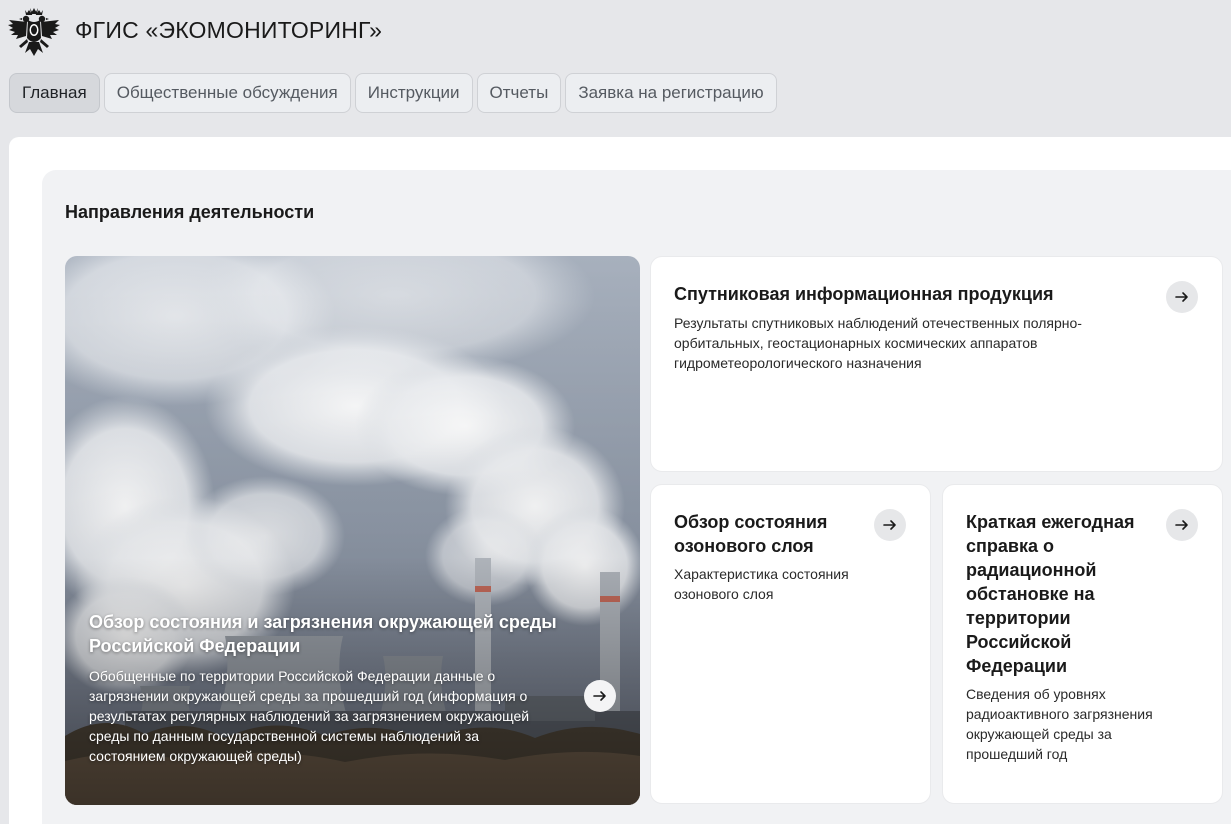 The image size is (1231, 824). I want to click on radiation-arrow-button, so click(1182, 525).